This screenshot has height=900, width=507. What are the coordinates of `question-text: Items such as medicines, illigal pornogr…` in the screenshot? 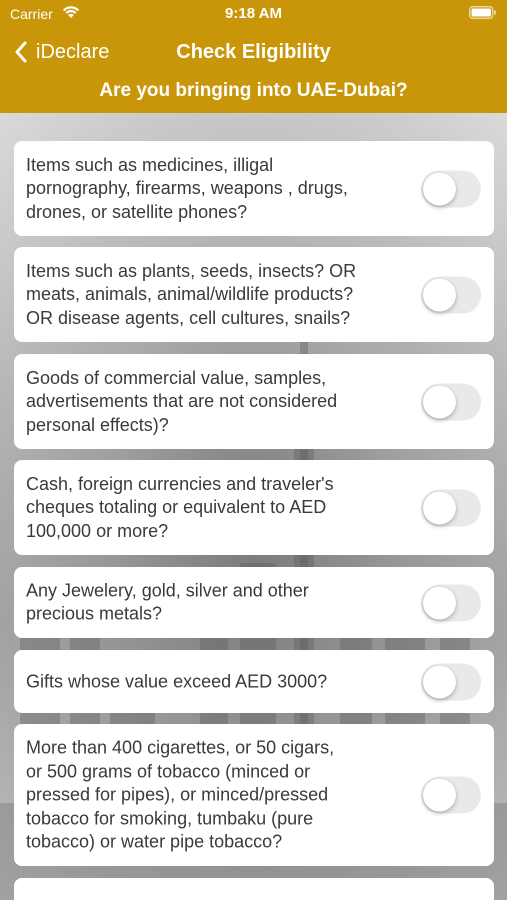 It's located at (187, 188).